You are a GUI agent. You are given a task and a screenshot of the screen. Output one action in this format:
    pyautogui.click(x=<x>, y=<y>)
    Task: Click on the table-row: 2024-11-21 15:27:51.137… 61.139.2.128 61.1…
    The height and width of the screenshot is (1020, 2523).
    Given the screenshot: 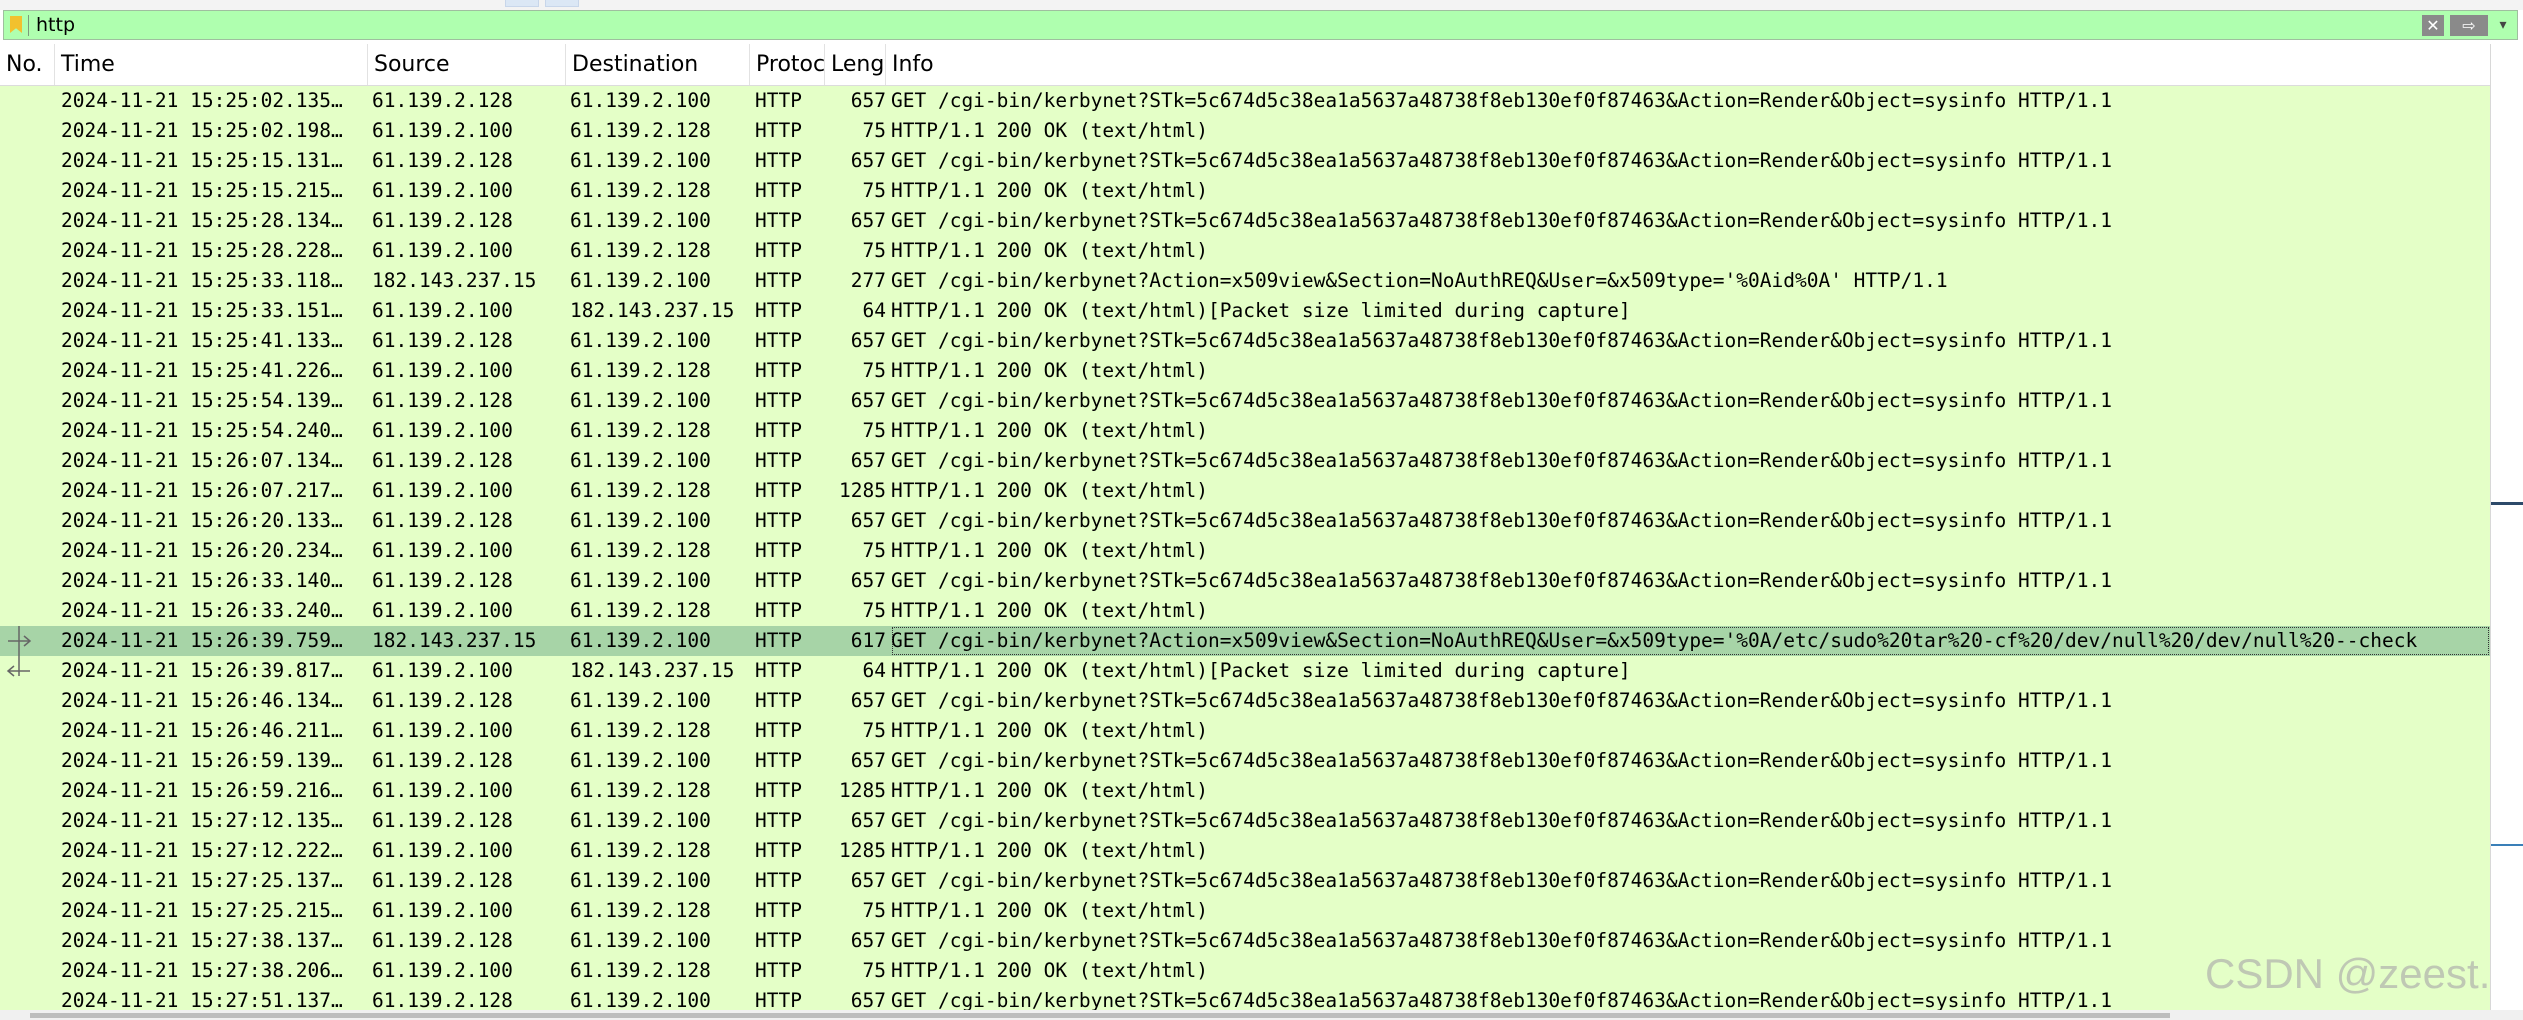 What is the action you would take?
    pyautogui.click(x=1245, y=998)
    